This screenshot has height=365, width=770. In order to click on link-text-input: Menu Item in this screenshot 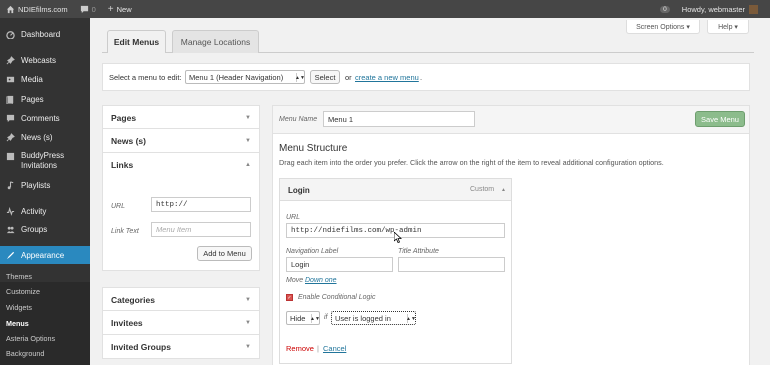, I will do `click(201, 229)`.